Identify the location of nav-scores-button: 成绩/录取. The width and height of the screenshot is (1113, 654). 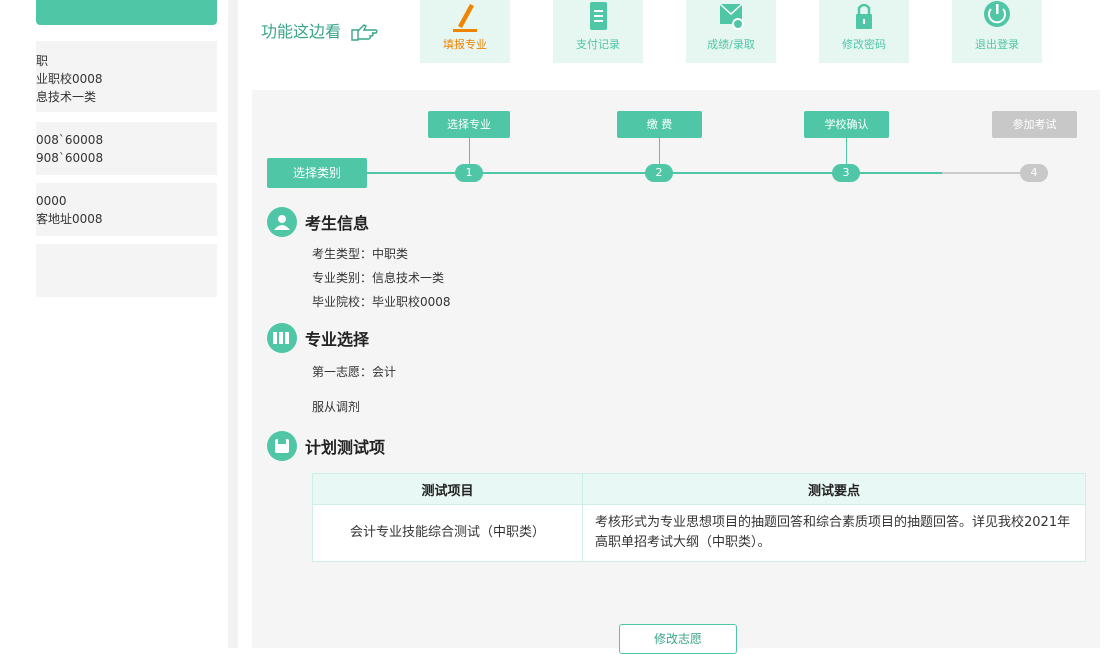
(731, 31).